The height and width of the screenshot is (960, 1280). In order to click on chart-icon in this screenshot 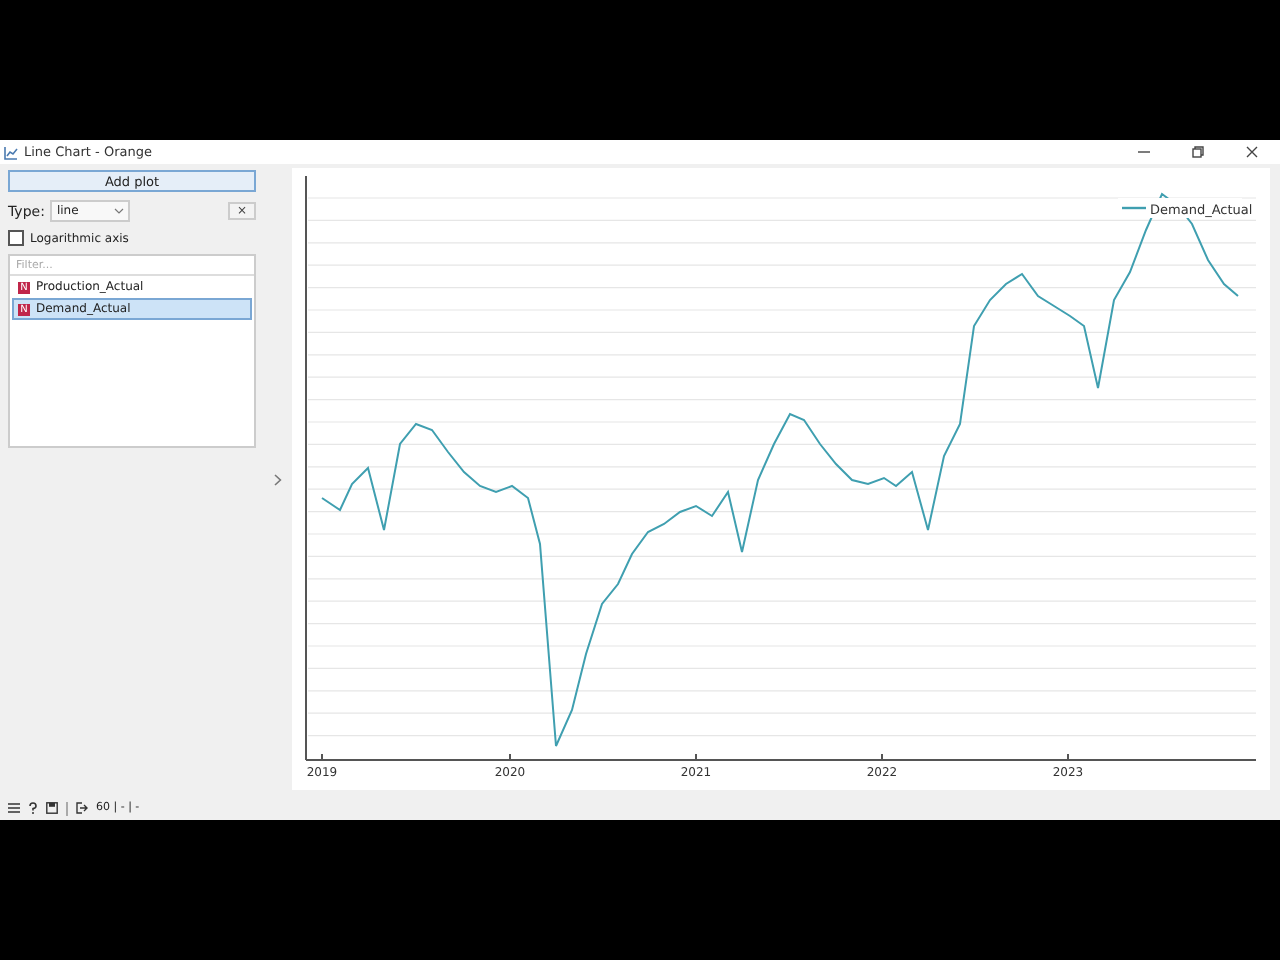, I will do `click(11, 152)`.